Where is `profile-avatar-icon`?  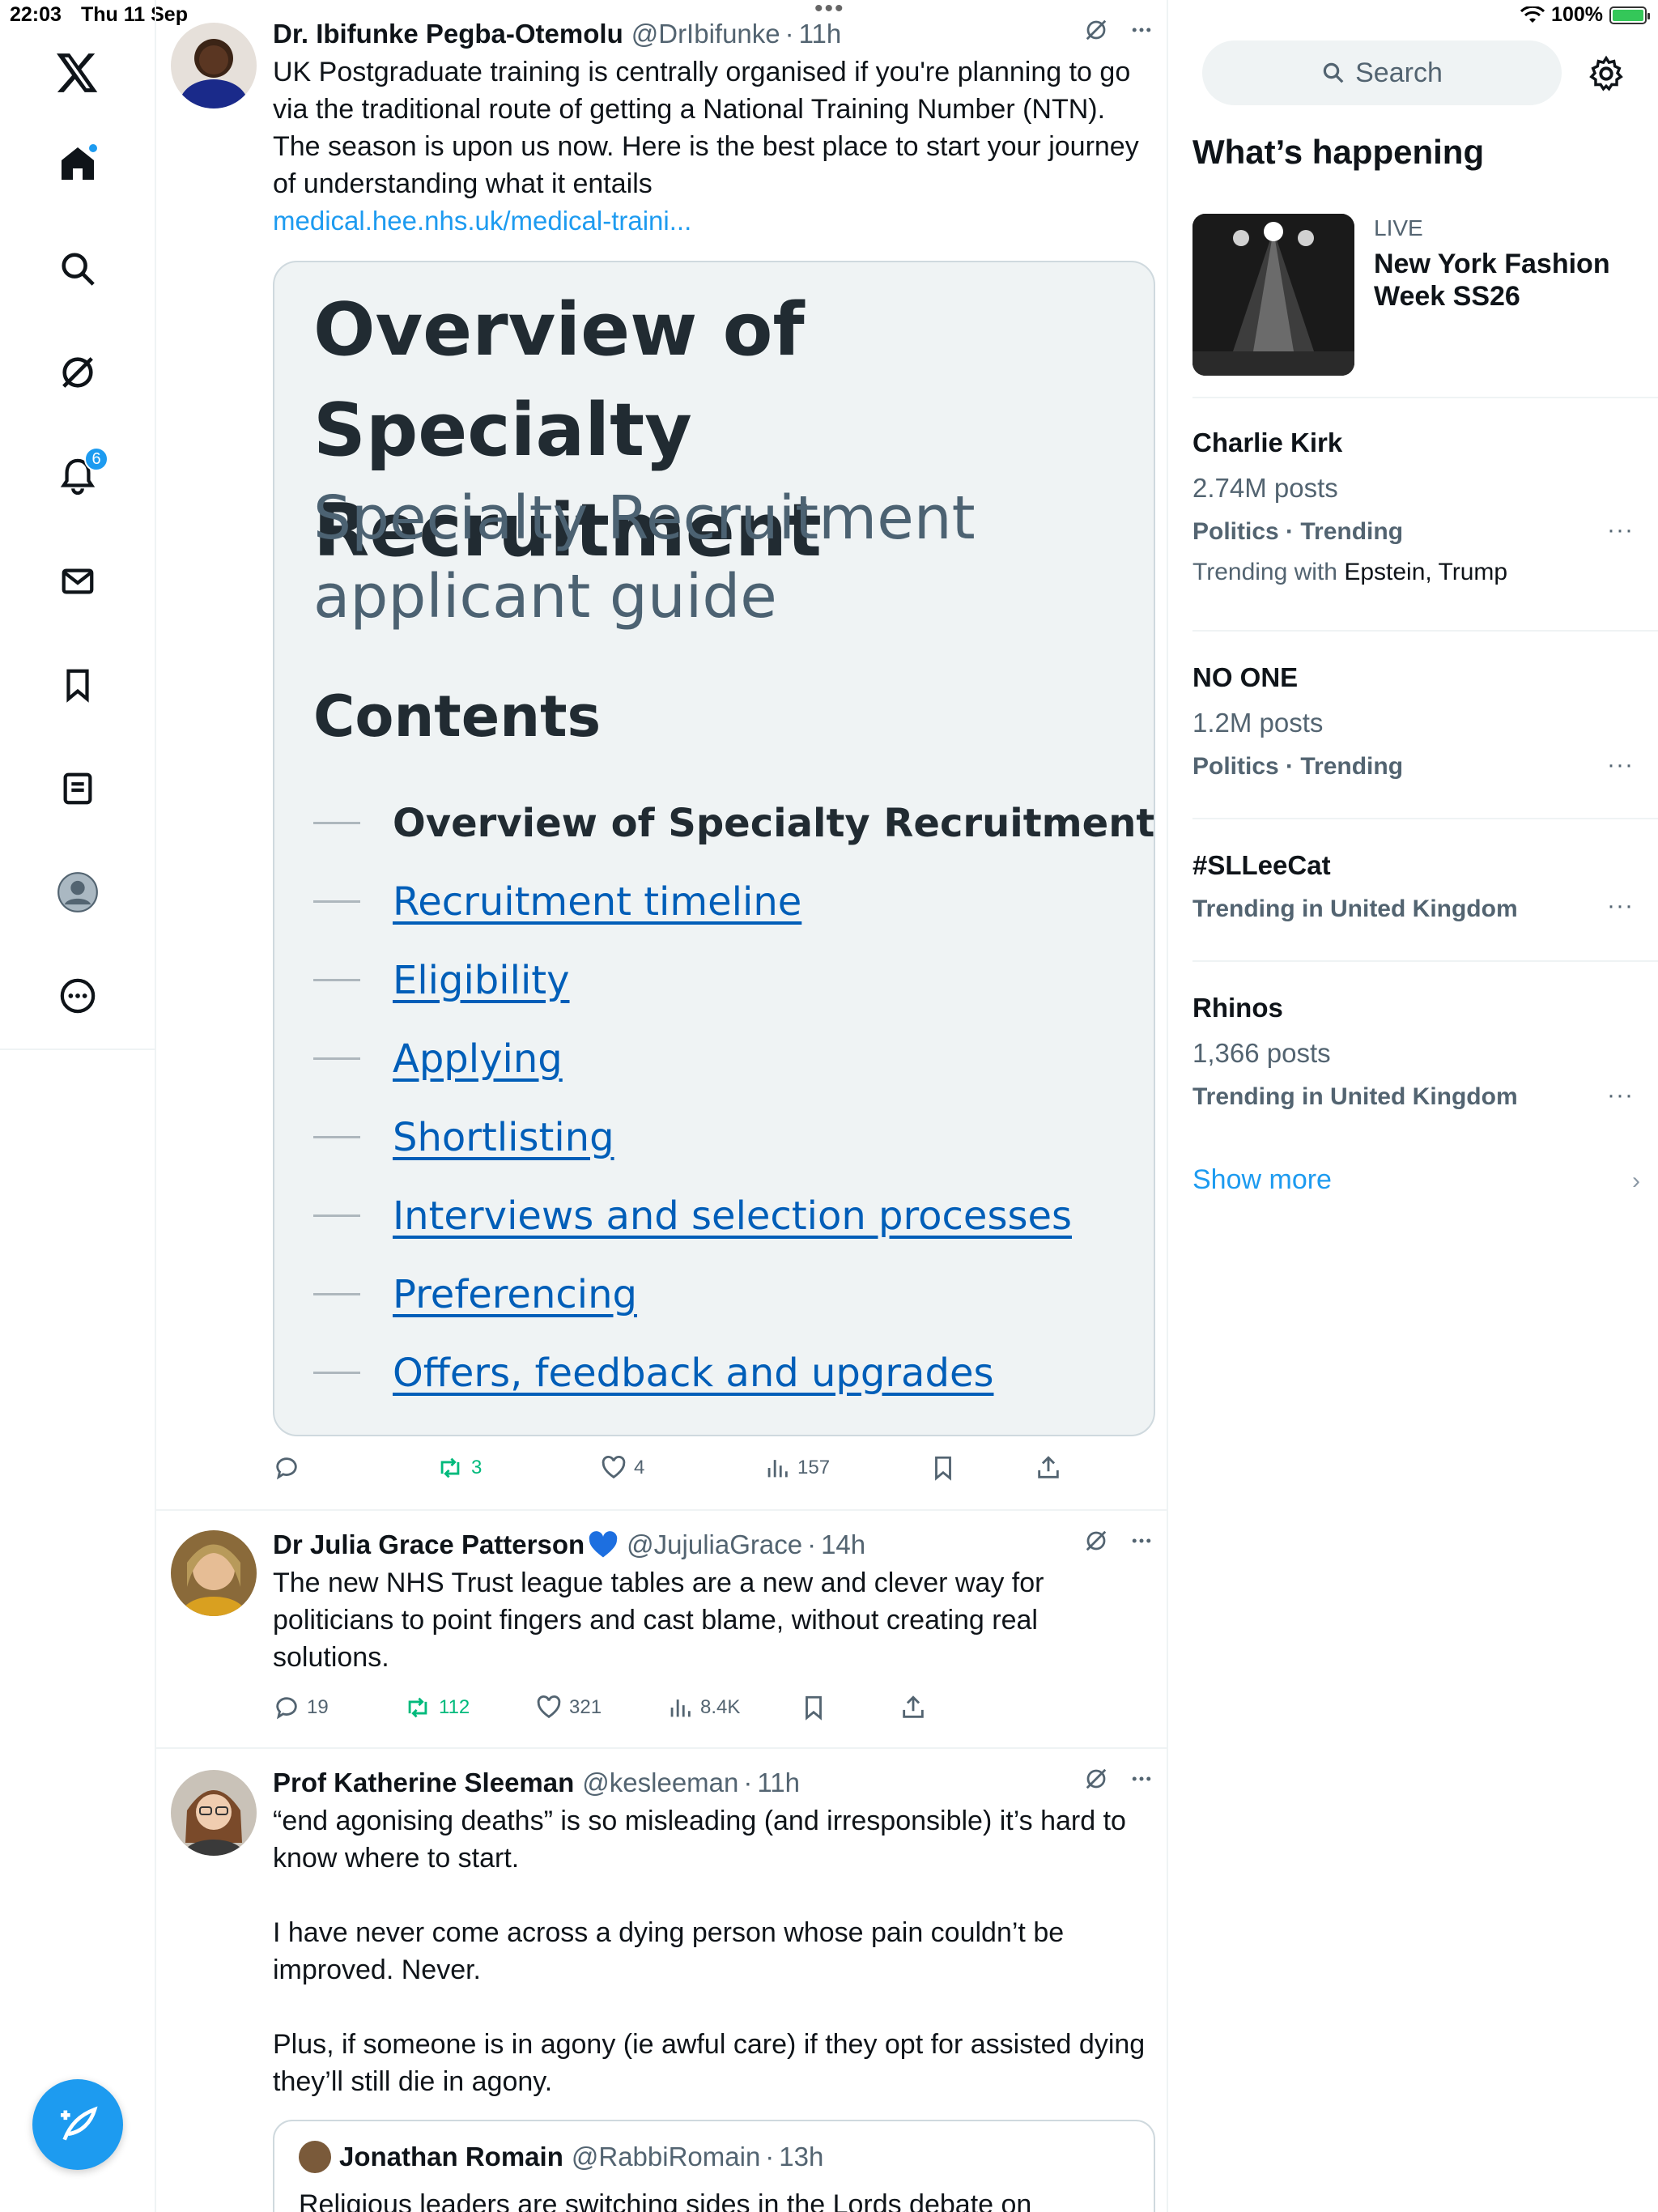
profile-avatar-icon is located at coordinates (77, 893).